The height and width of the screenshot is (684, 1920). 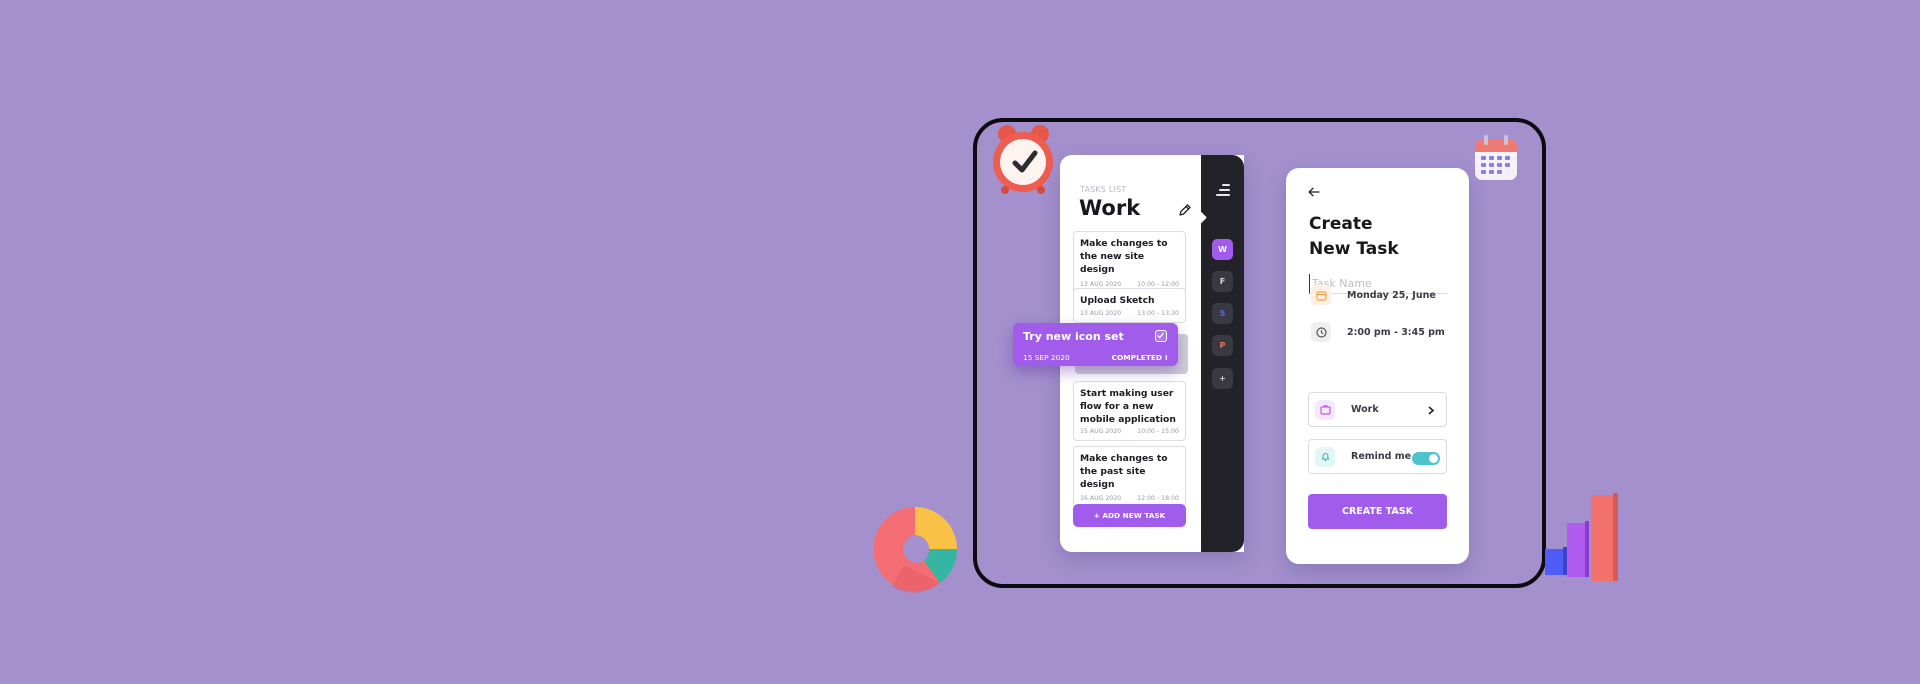 I want to click on dragged-task-card: Try new icon set 15 SEP 2020 COMPLETED !, so click(x=1095, y=344).